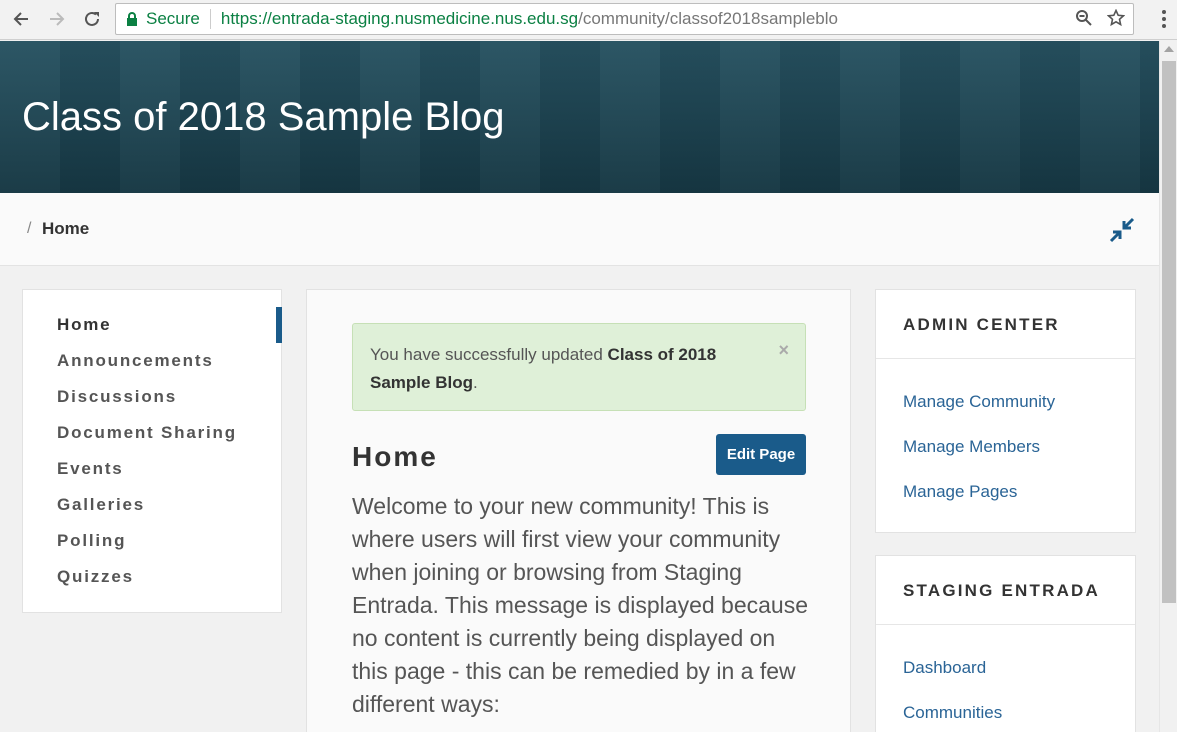  I want to click on manage-pages-link: Manage Pages, so click(960, 492).